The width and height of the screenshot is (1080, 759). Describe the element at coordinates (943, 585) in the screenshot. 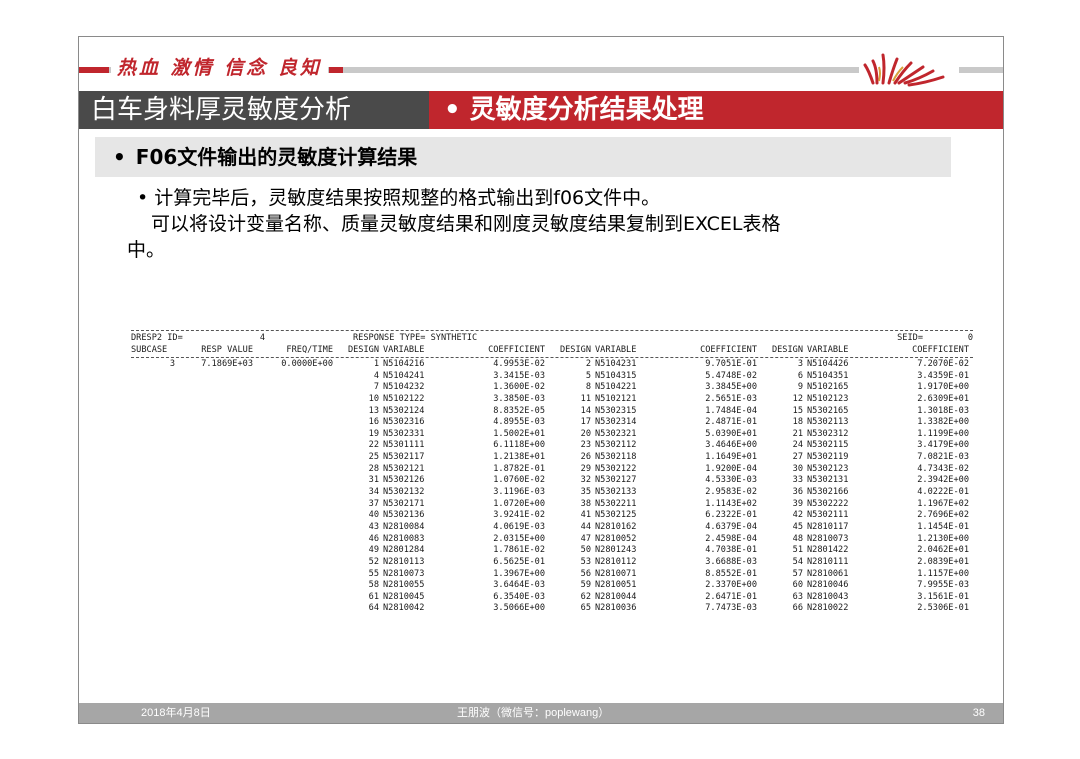

I see `cell-coefficient: 7.9955E-03` at that location.